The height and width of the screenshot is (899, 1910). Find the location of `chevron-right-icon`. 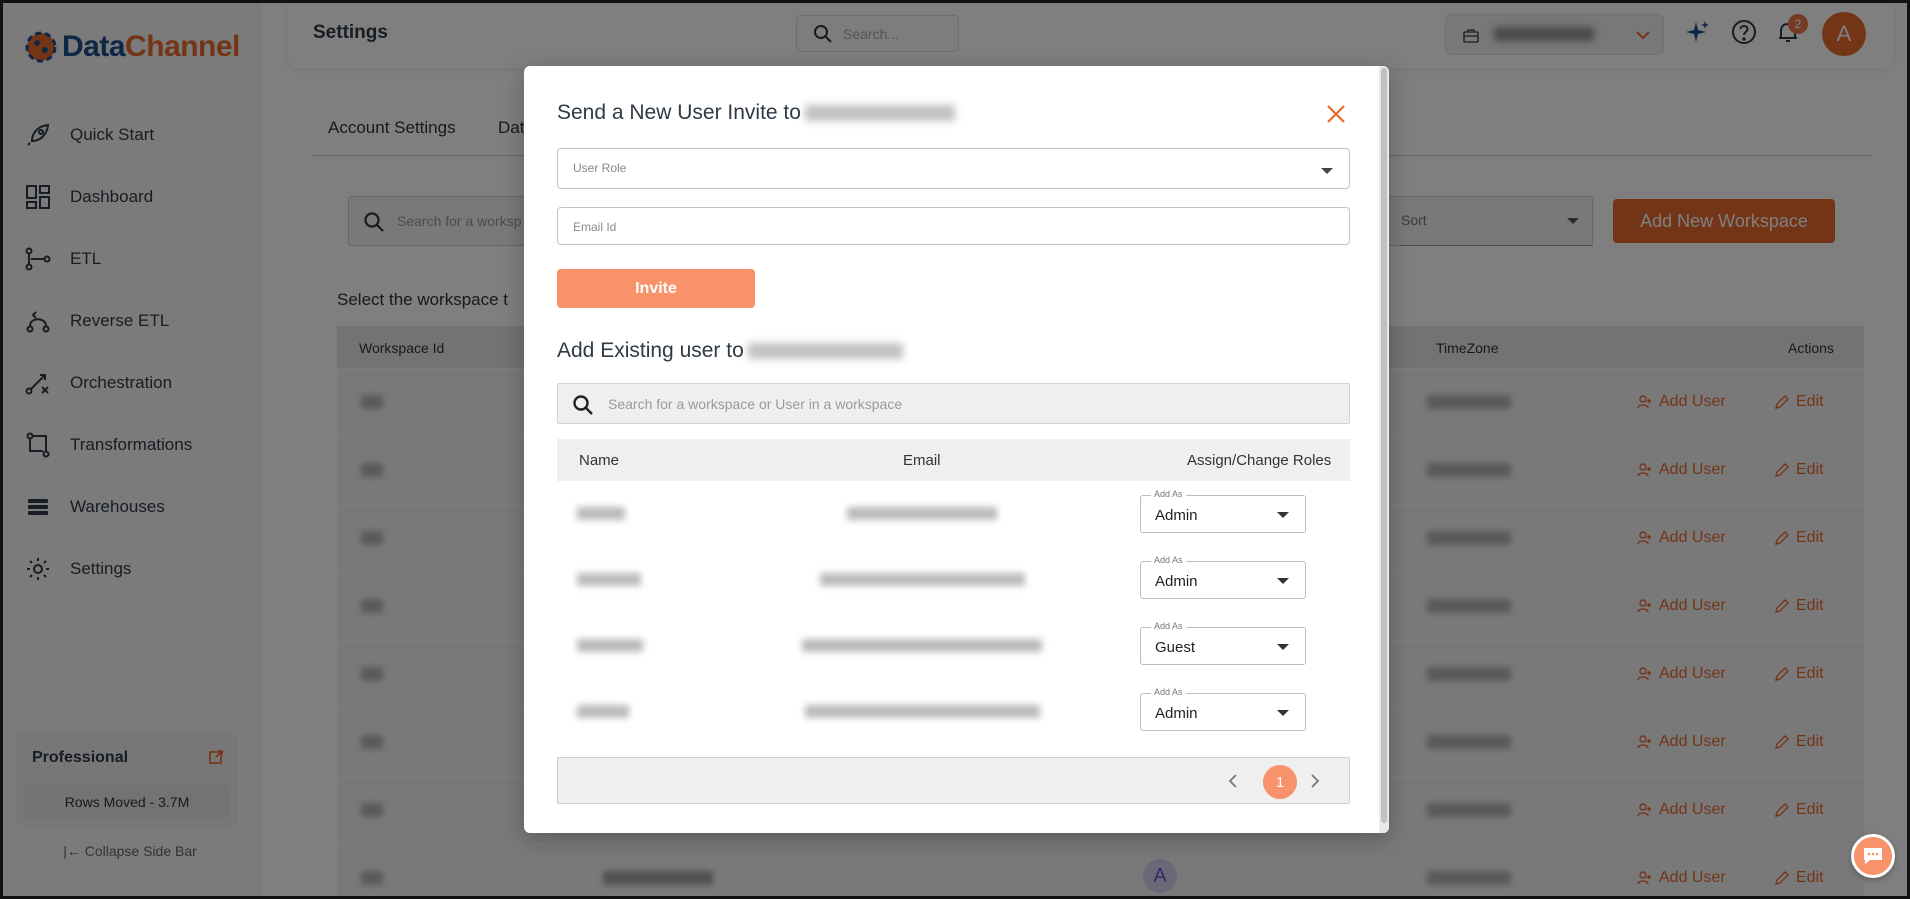

chevron-right-icon is located at coordinates (1315, 781).